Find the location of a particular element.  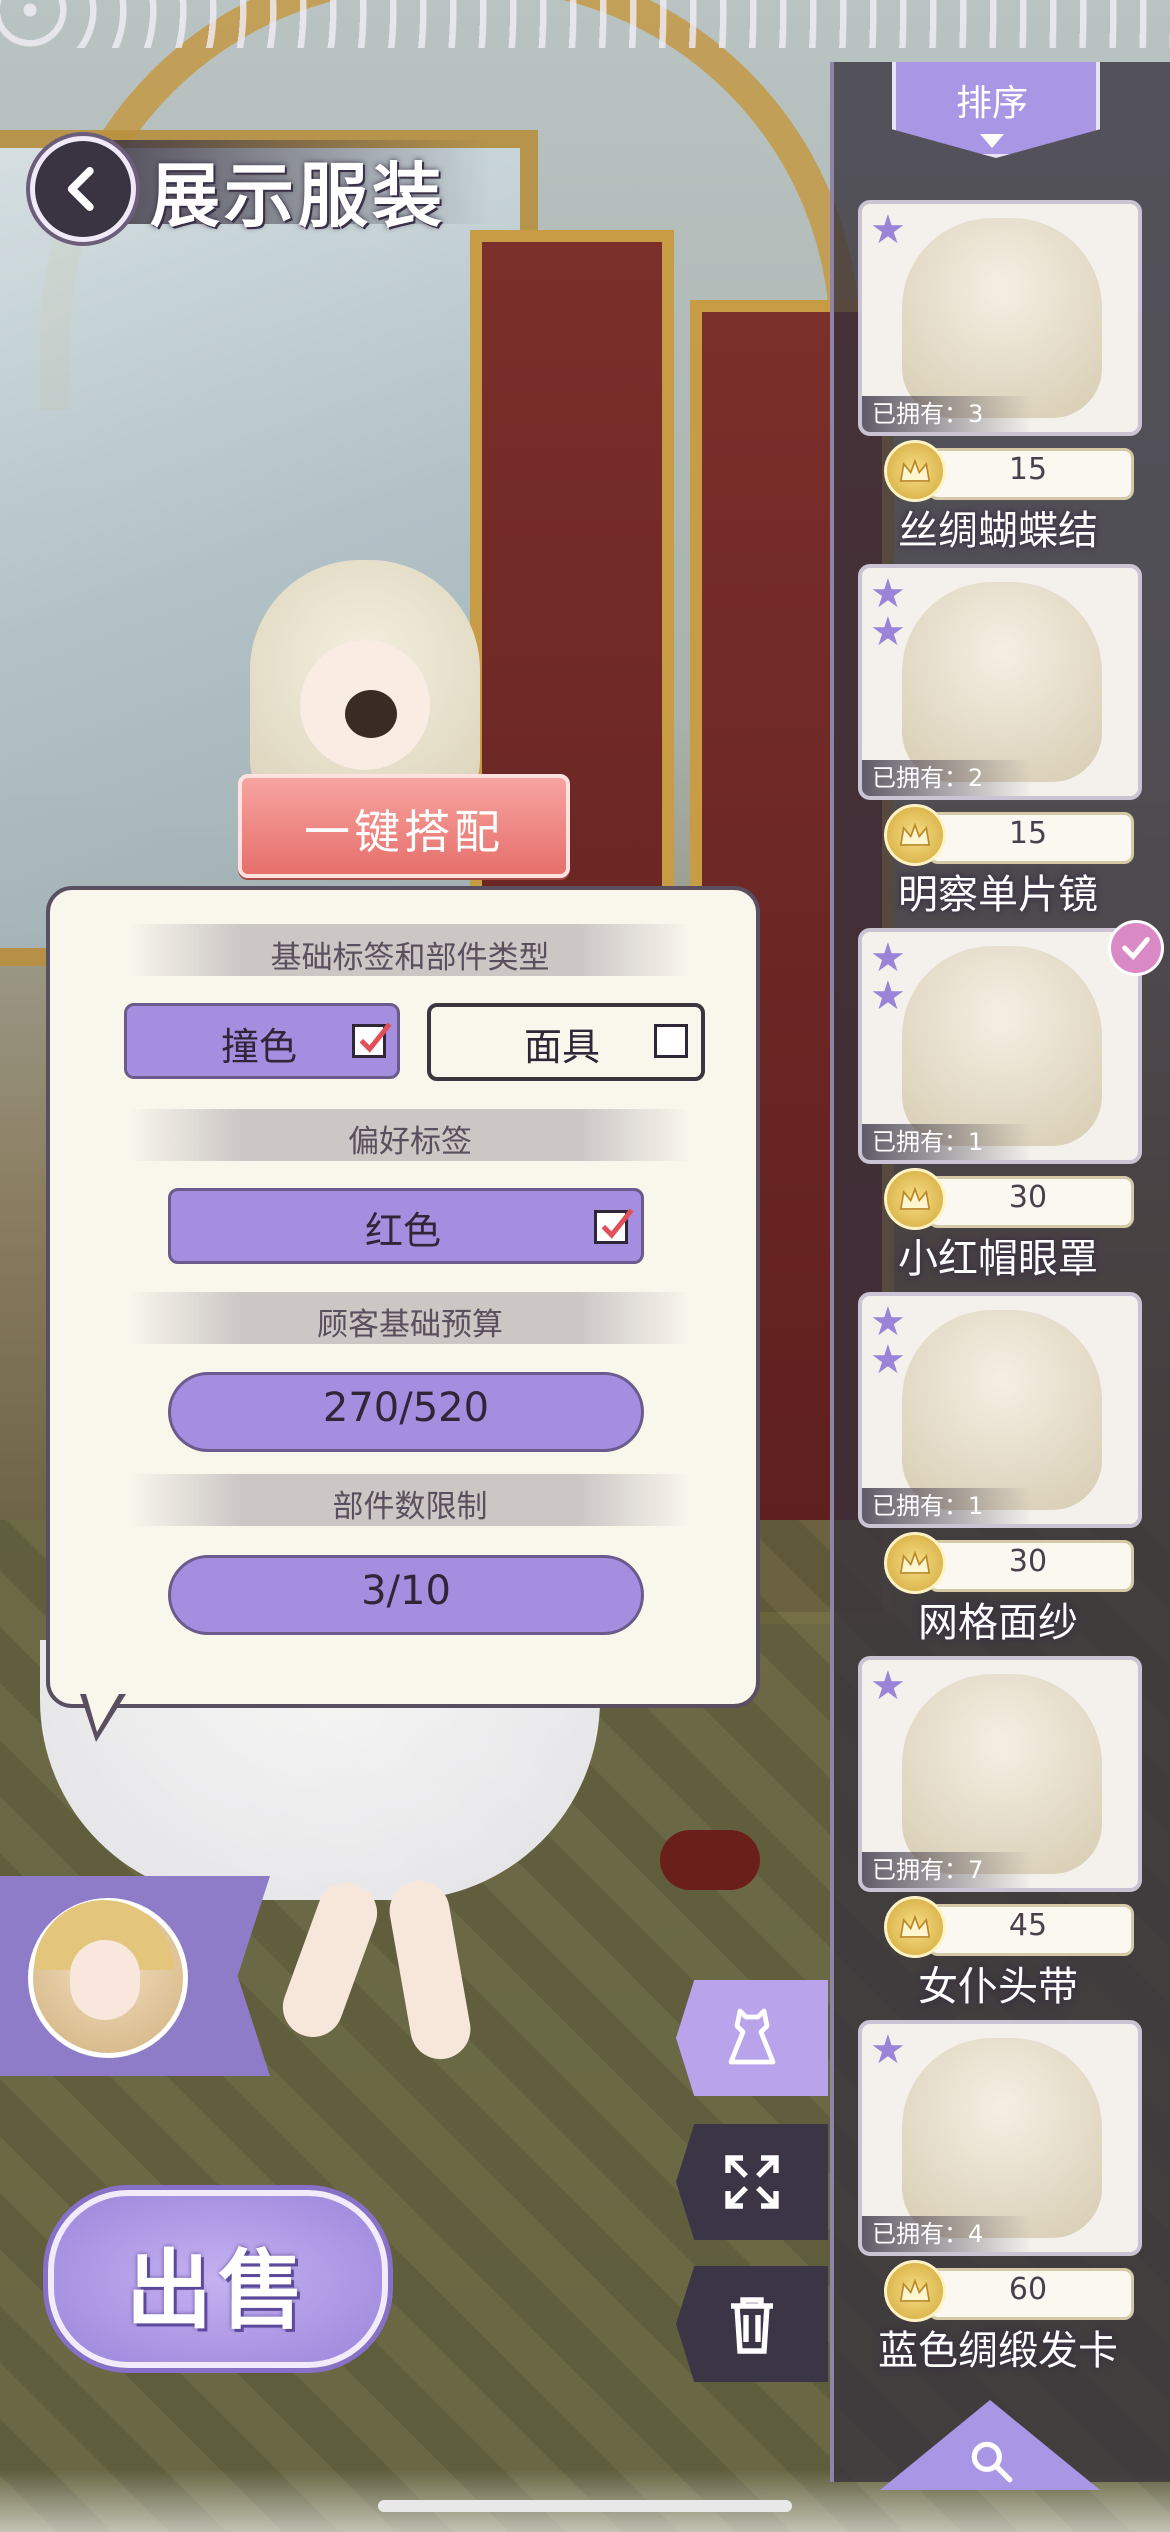

owned-count: 已拥有：4 is located at coordinates (947, 2234).